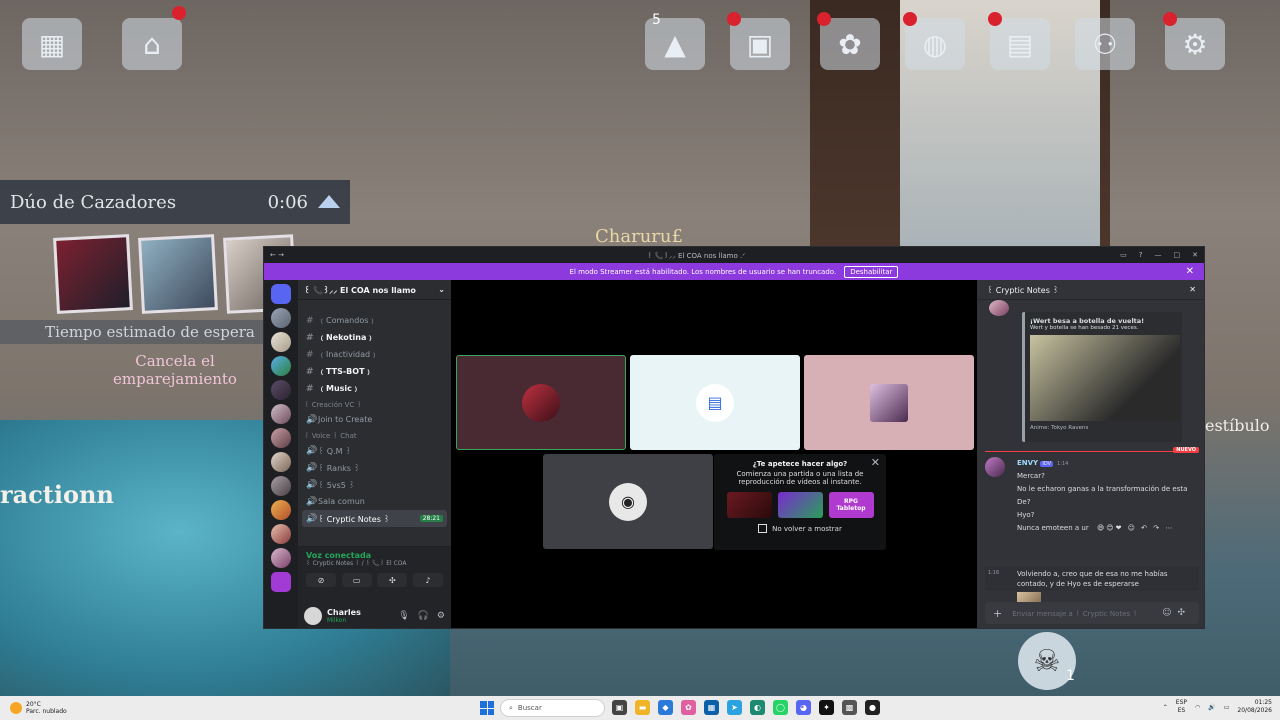  Describe the element at coordinates (374, 354) in the screenshot. I see `channel-item: # ﹙Inactividad﹚` at that location.